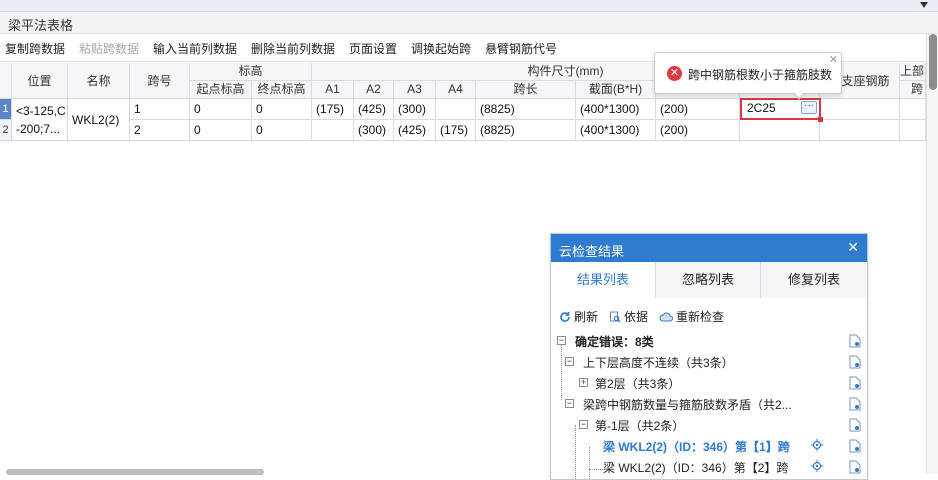  Describe the element at coordinates (441, 48) in the screenshot. I see `swap-start-span-button: 调换起始跨` at that location.